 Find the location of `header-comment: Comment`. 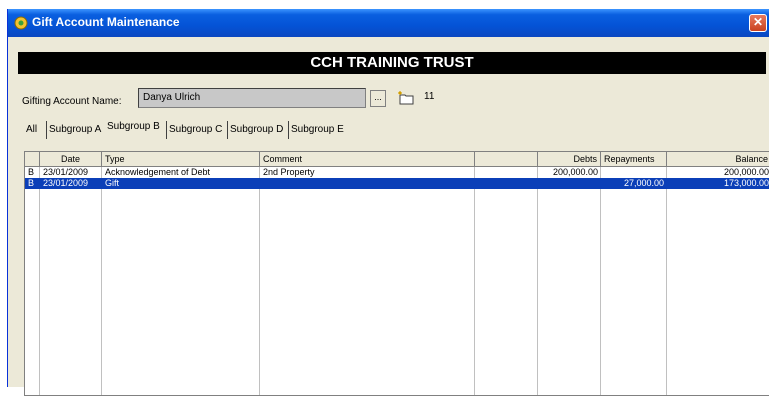

header-comment: Comment is located at coordinates (367, 159).